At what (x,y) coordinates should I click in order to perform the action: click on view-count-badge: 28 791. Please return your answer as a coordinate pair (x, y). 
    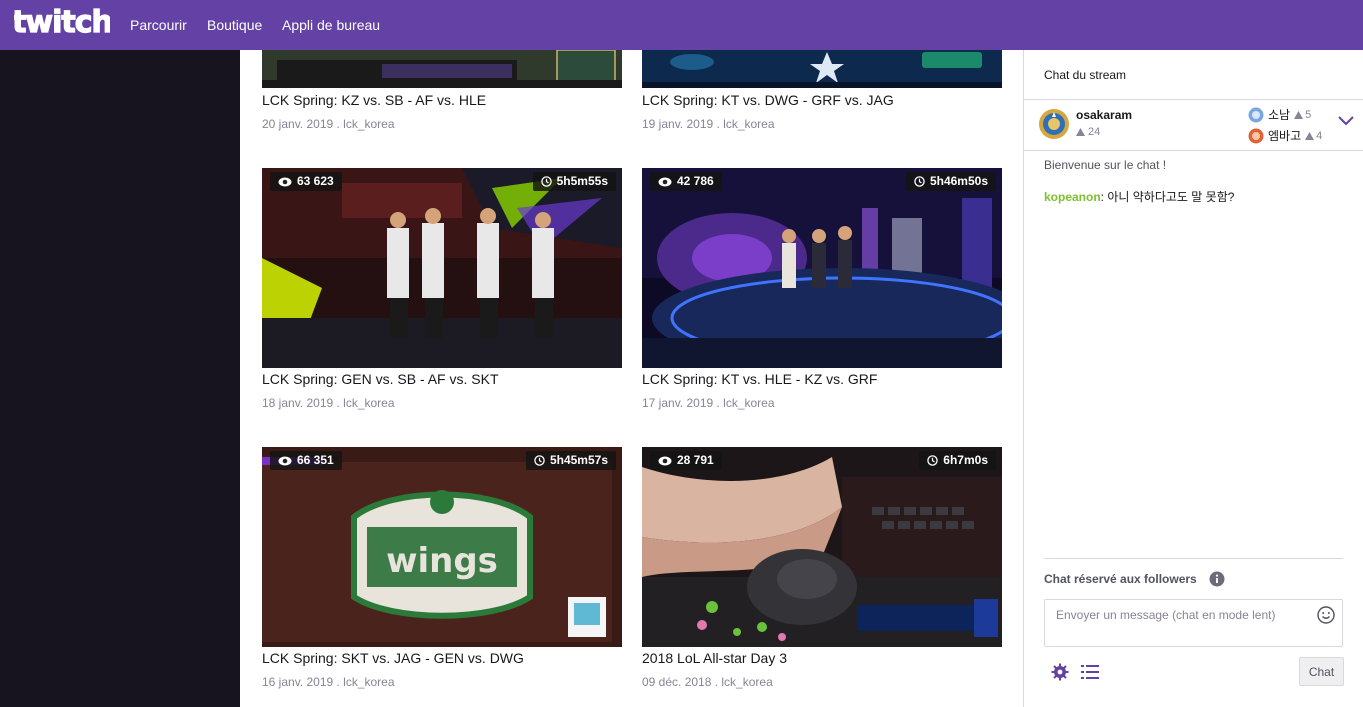
    Looking at the image, I should click on (686, 460).